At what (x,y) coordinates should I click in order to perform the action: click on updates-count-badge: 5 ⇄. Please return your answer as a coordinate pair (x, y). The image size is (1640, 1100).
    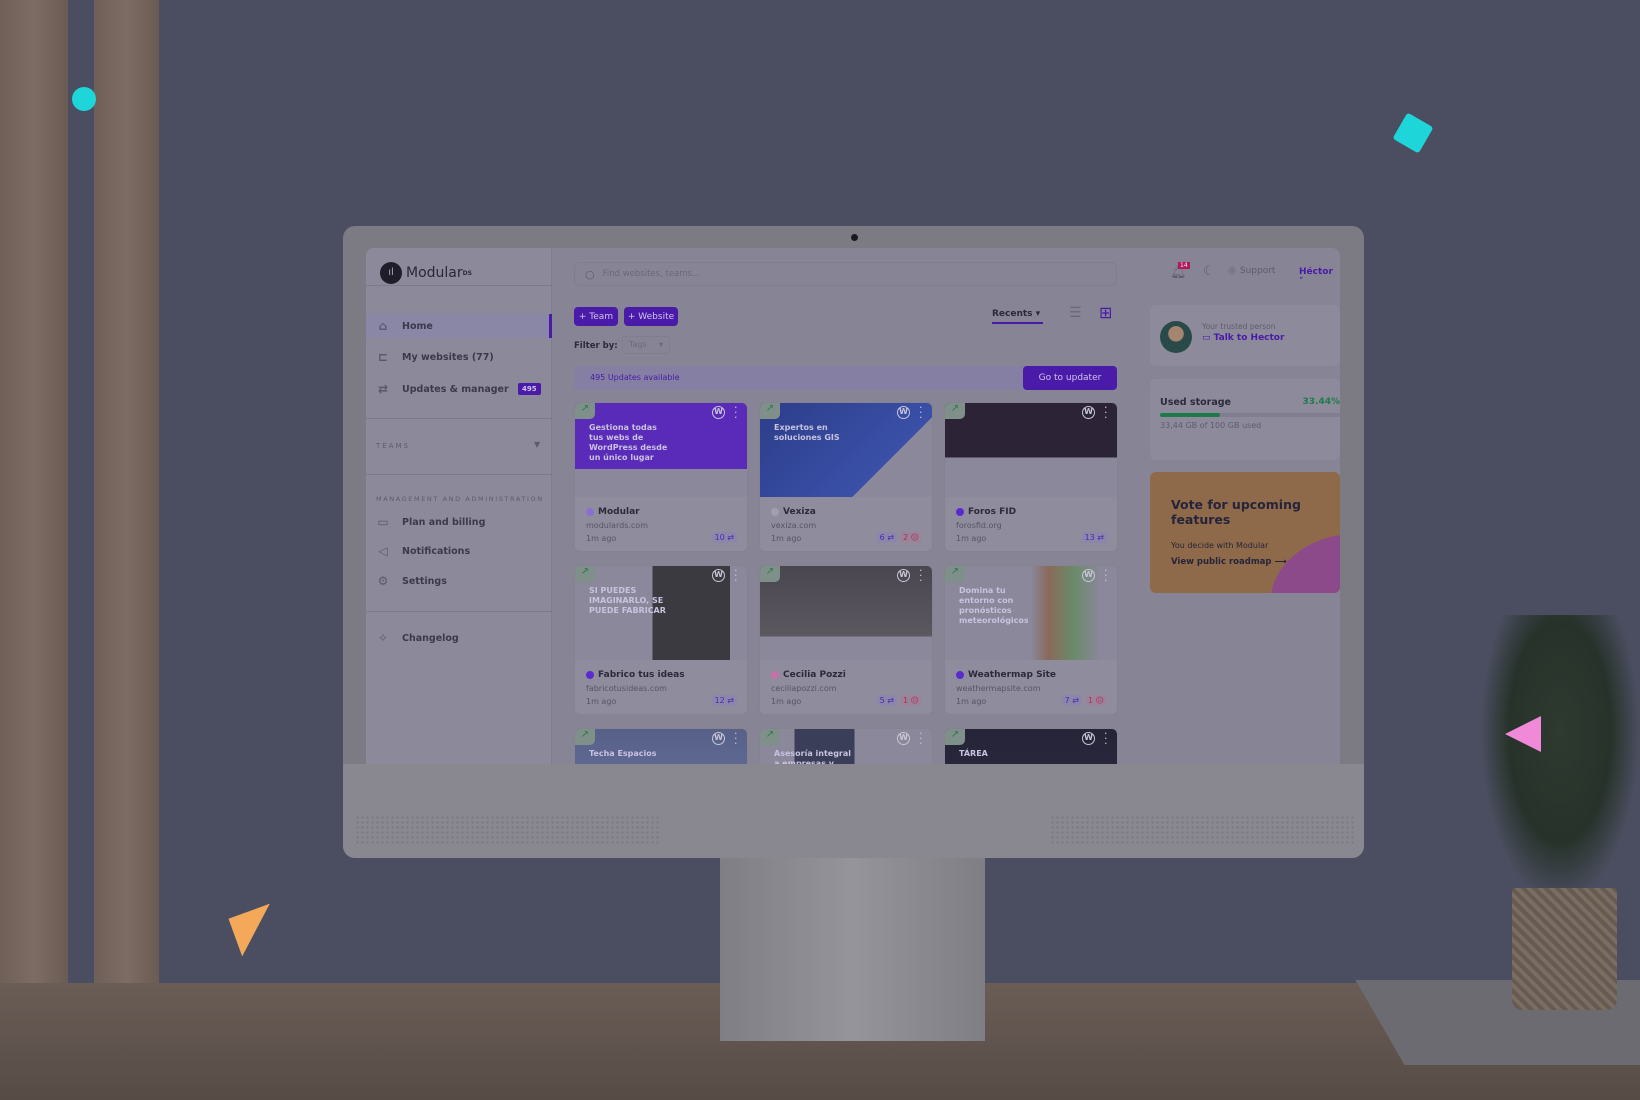
    Looking at the image, I should click on (887, 700).